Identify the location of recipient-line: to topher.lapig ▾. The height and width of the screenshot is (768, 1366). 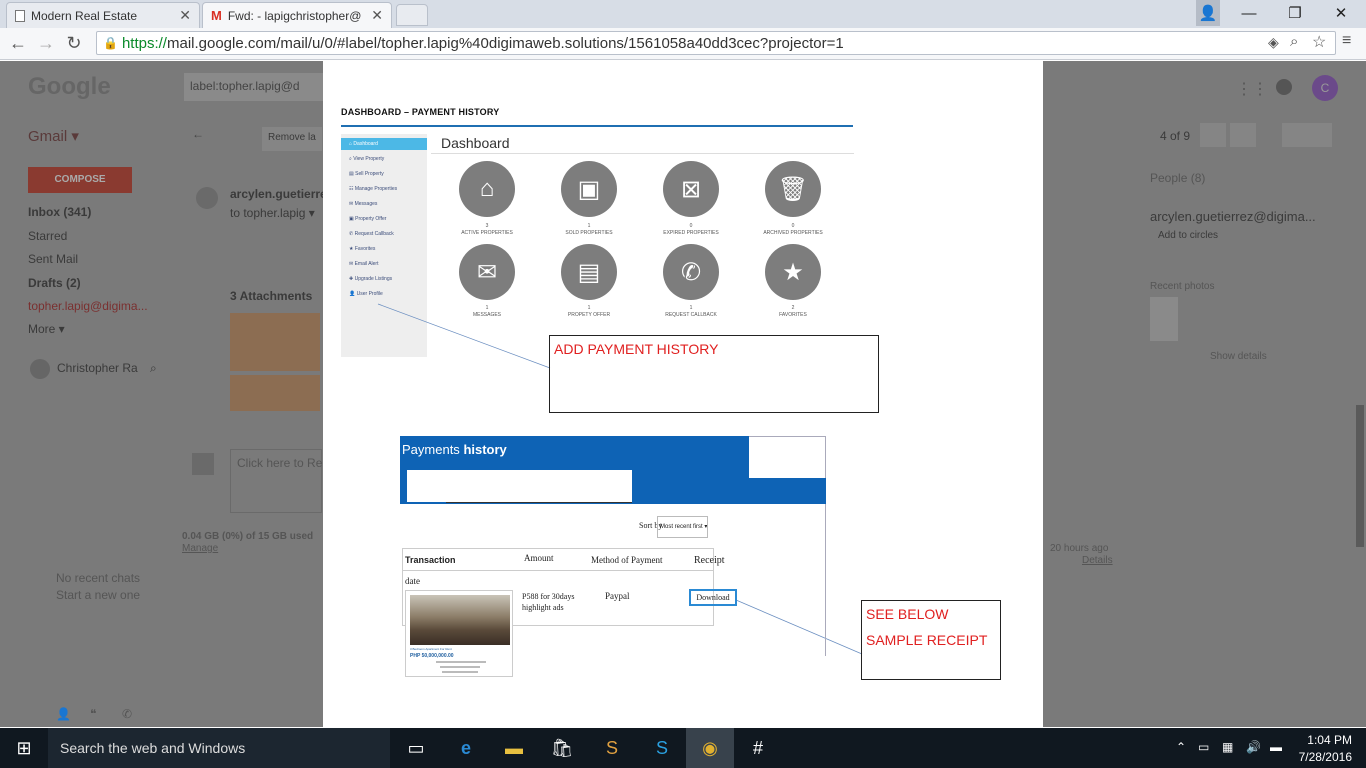
(272, 213).